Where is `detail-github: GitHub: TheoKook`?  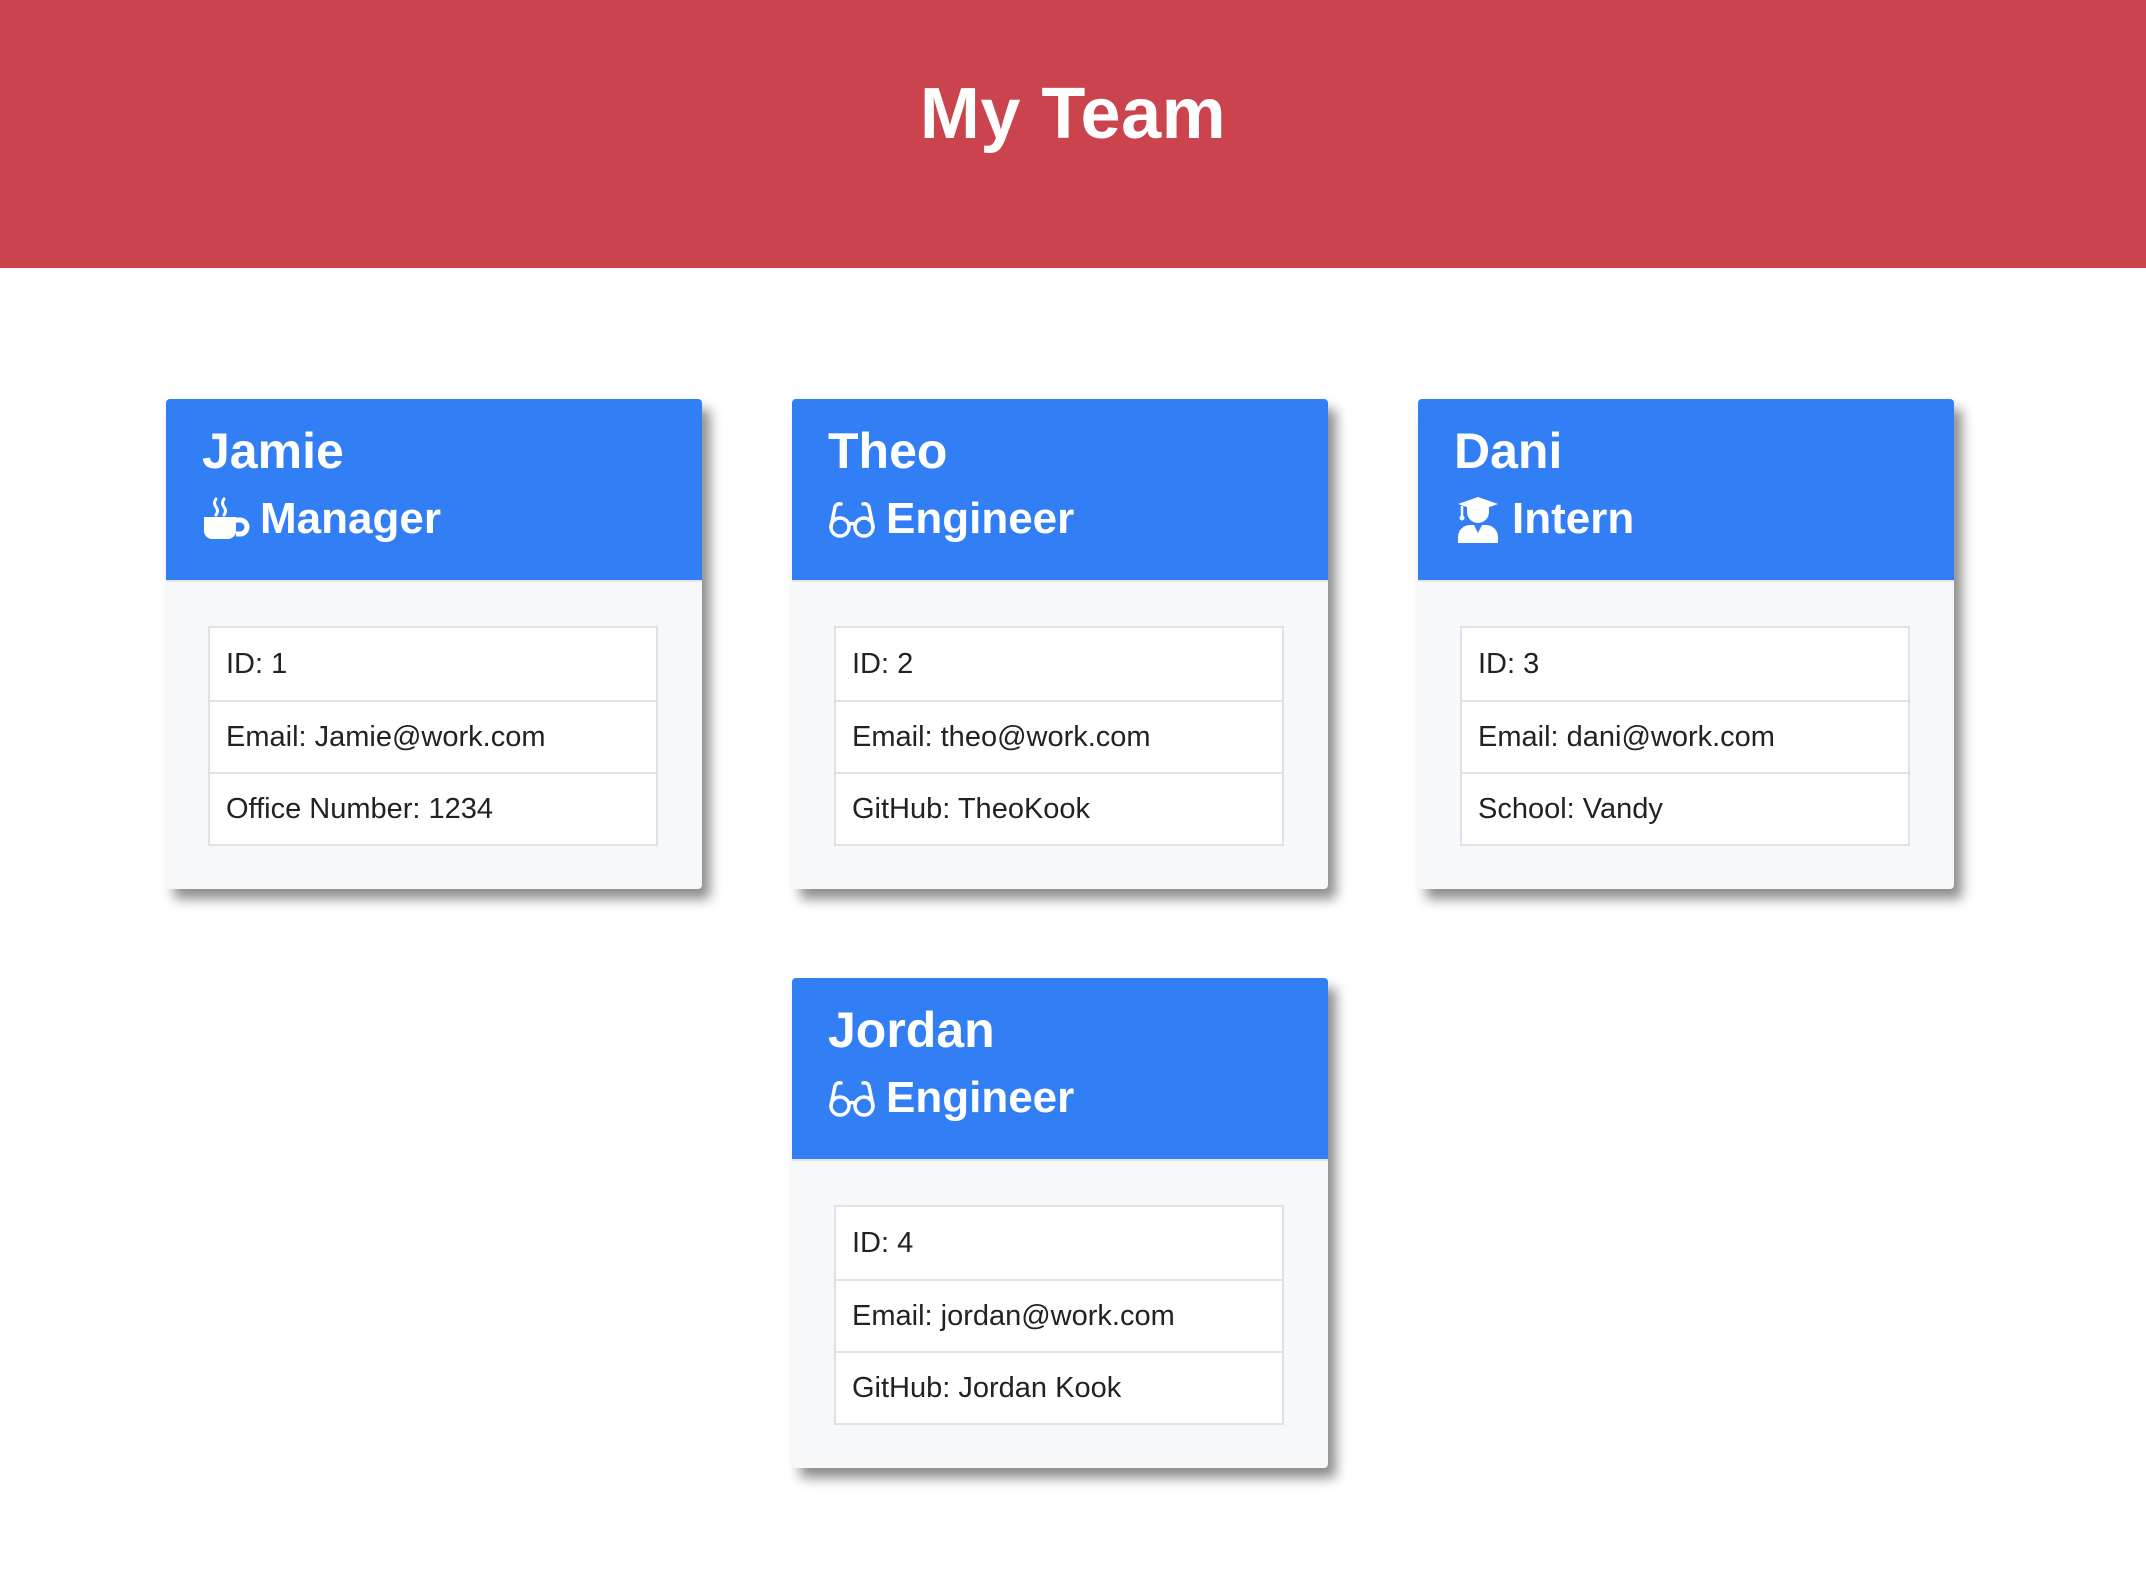 detail-github: GitHub: TheoKook is located at coordinates (1059, 808).